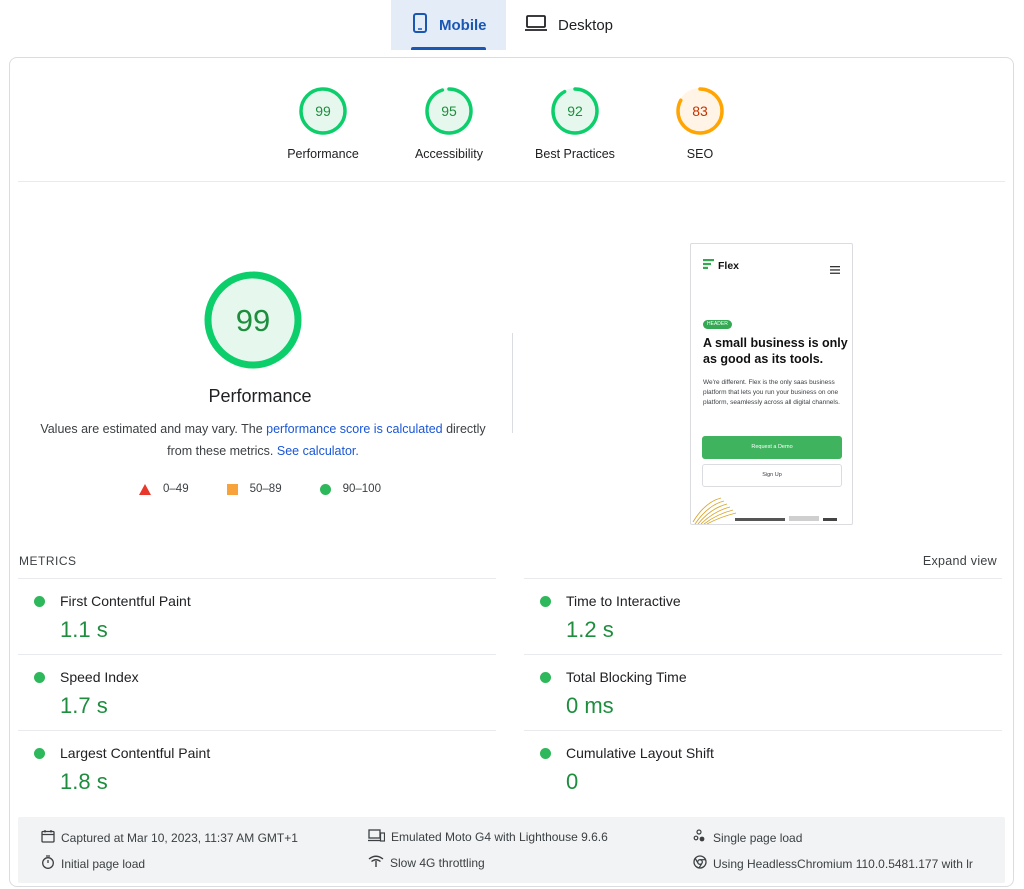 The height and width of the screenshot is (889, 1024). I want to click on active-tab-indicator, so click(448, 48).